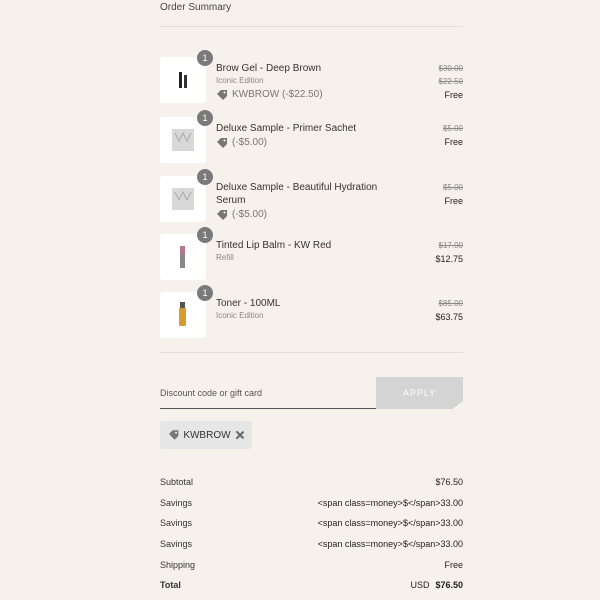 The height and width of the screenshot is (600, 600). What do you see at coordinates (450, 68) in the screenshot?
I see `original-price: $30.00` at bounding box center [450, 68].